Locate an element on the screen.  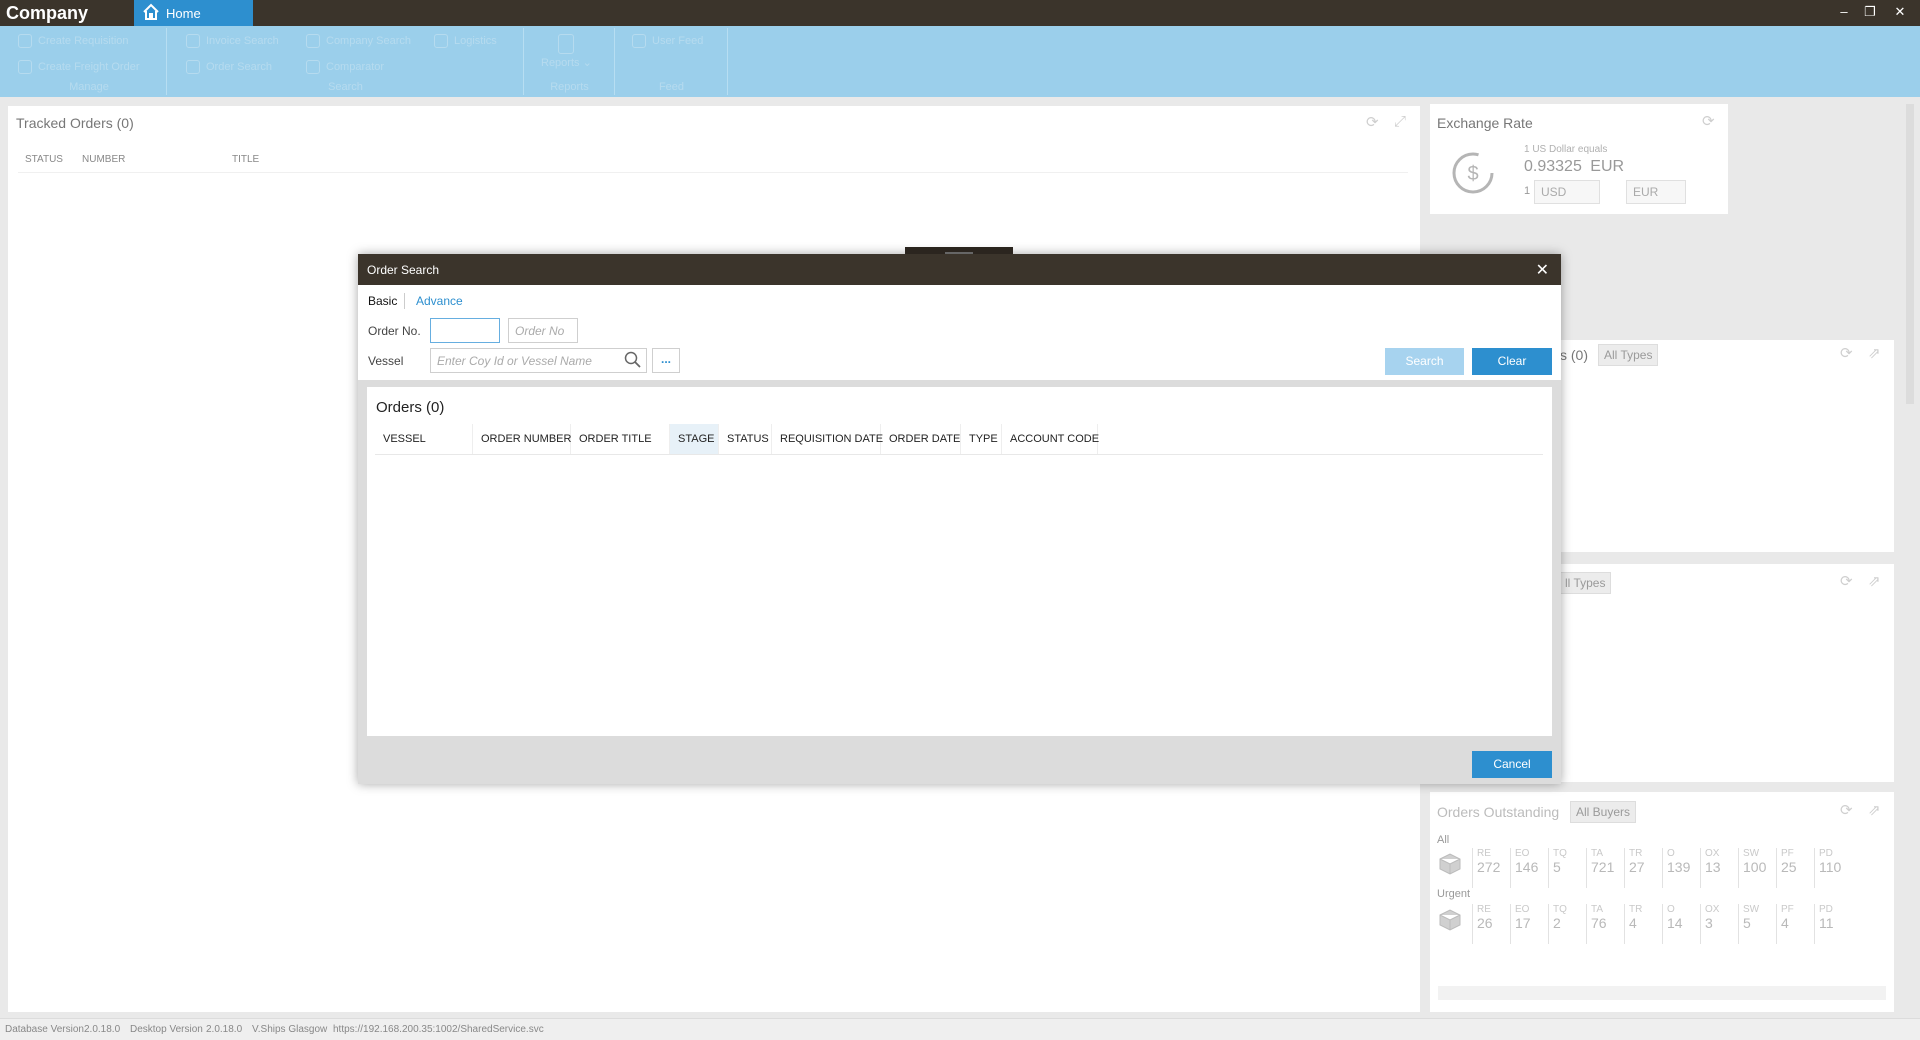
outstanding-cell: O 139 is located at coordinates (1681, 868).